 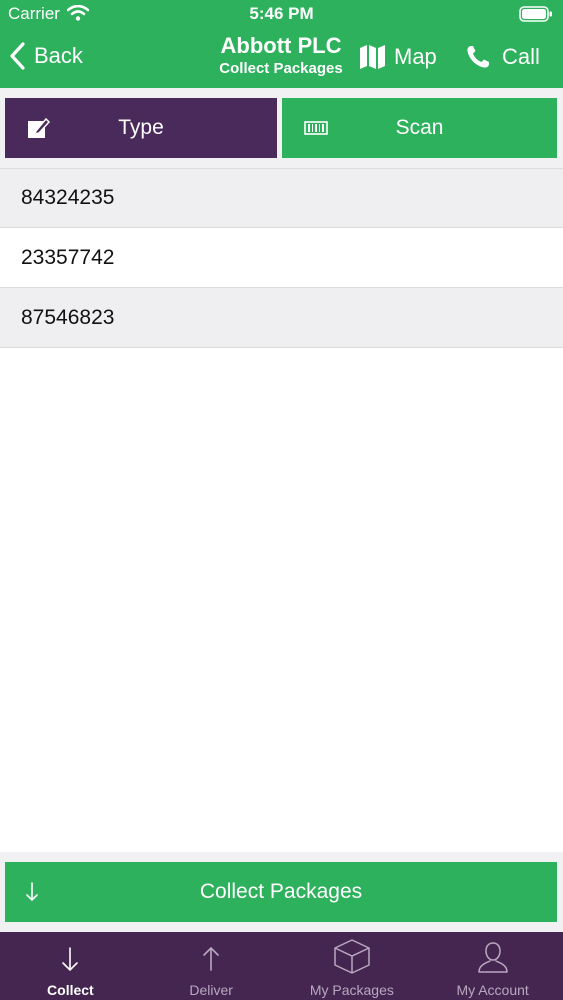 I want to click on package-number: 23357742, so click(x=68, y=257).